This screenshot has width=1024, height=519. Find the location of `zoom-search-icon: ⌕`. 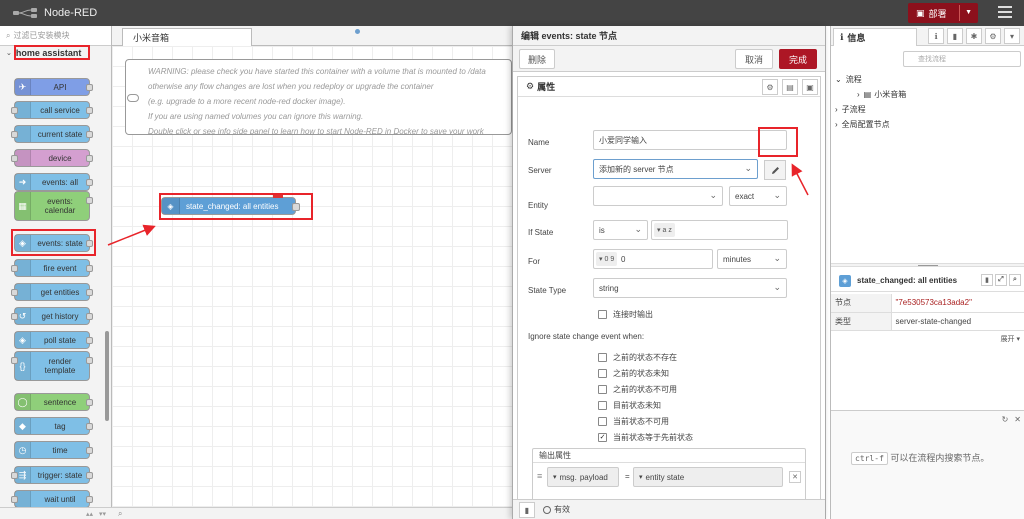

zoom-search-icon: ⌕ is located at coordinates (120, 514).